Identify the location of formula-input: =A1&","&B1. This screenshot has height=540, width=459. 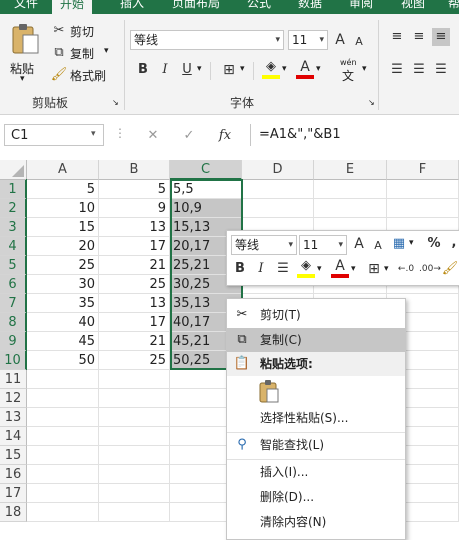
(354, 135).